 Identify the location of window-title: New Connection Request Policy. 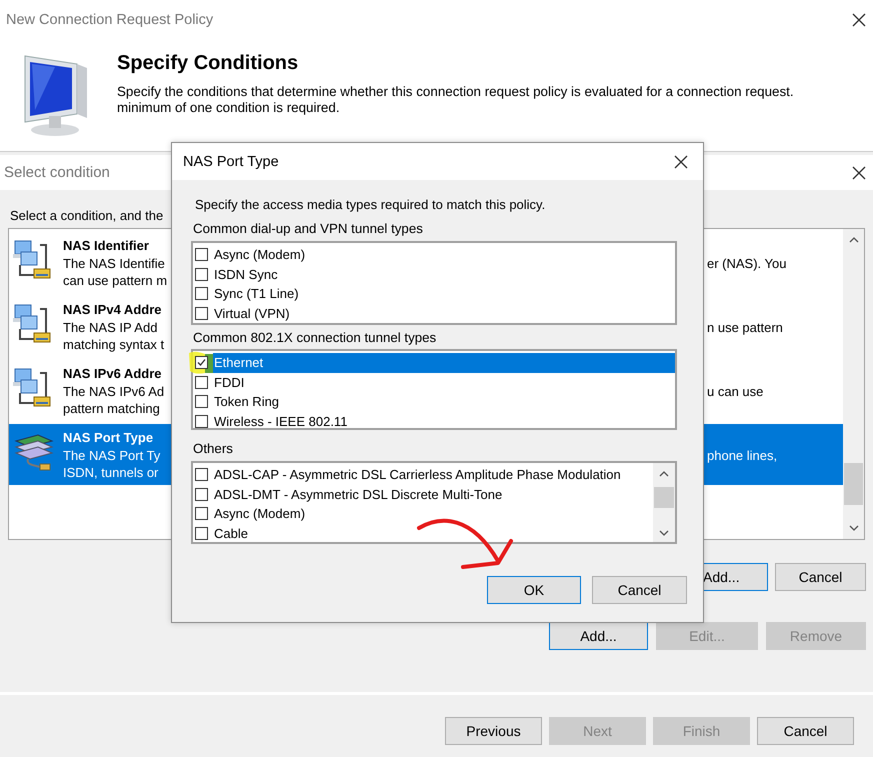
(110, 20).